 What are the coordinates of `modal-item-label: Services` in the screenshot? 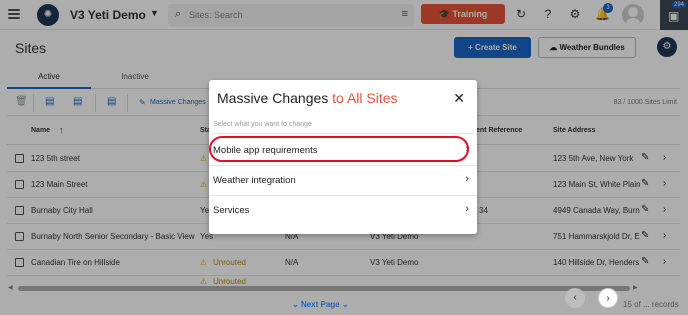 It's located at (231, 210).